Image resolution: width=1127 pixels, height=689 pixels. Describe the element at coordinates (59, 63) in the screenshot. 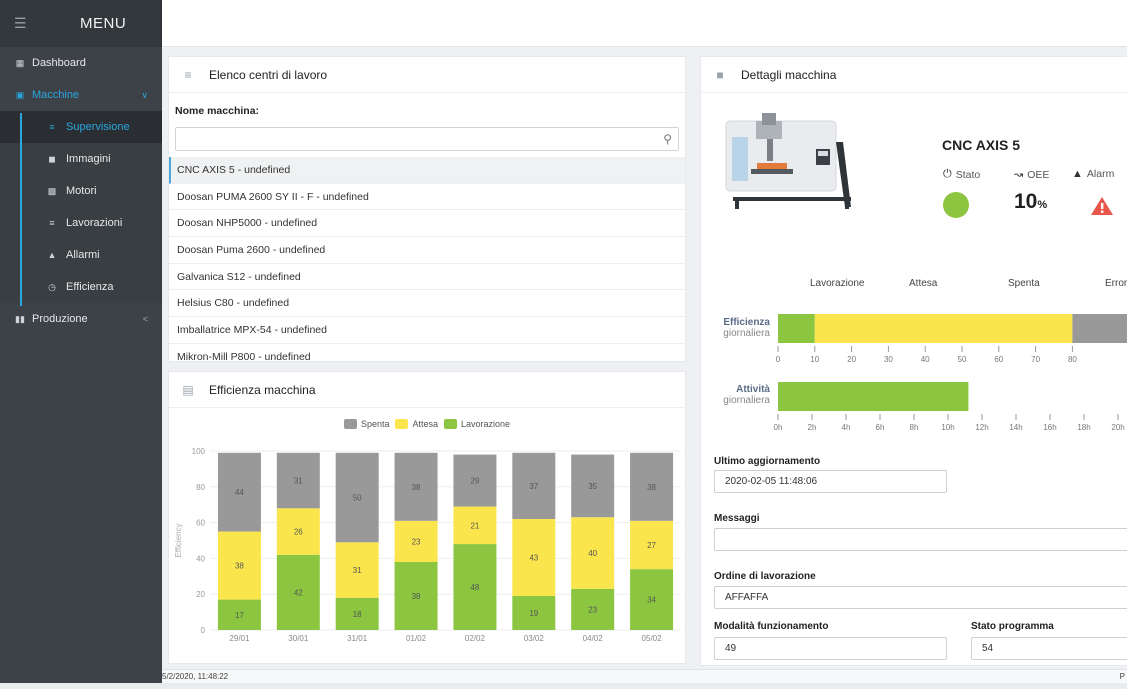

I see `sidebar-item-label: Dashboard` at that location.